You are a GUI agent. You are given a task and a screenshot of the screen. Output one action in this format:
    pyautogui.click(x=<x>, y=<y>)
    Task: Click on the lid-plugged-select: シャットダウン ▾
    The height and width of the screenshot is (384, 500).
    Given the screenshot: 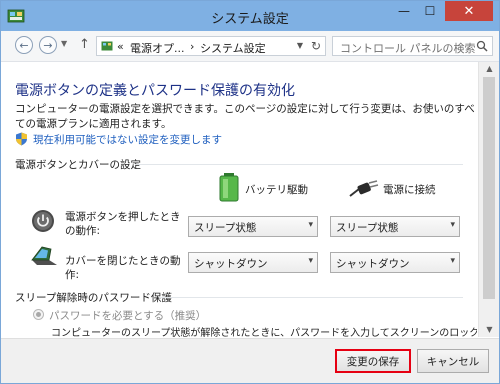 What is the action you would take?
    pyautogui.click(x=395, y=262)
    